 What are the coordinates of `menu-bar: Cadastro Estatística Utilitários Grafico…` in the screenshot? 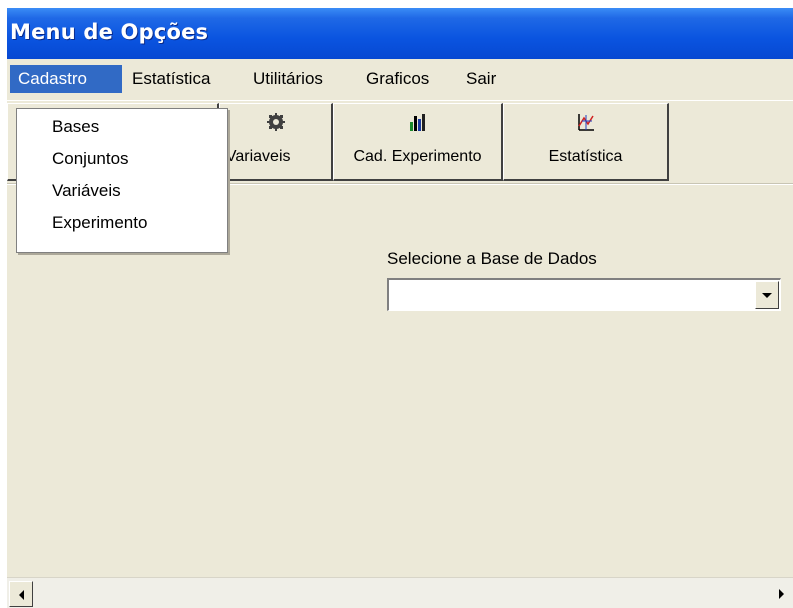 It's located at (400, 79).